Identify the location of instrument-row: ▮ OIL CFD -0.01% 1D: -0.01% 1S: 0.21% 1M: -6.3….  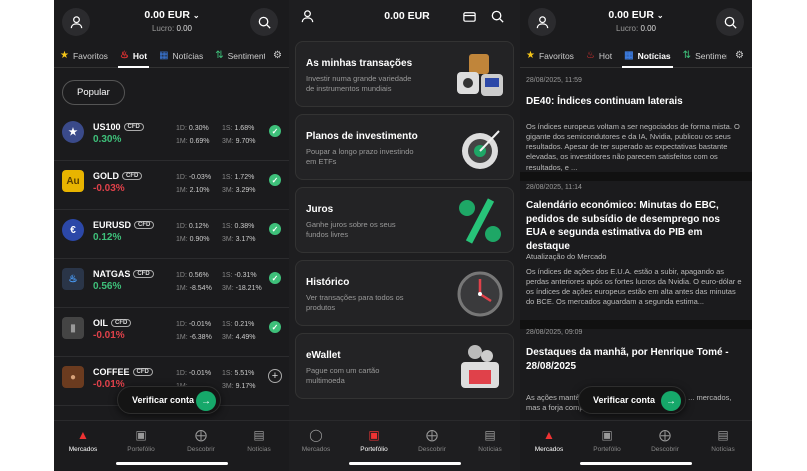
(172, 333).